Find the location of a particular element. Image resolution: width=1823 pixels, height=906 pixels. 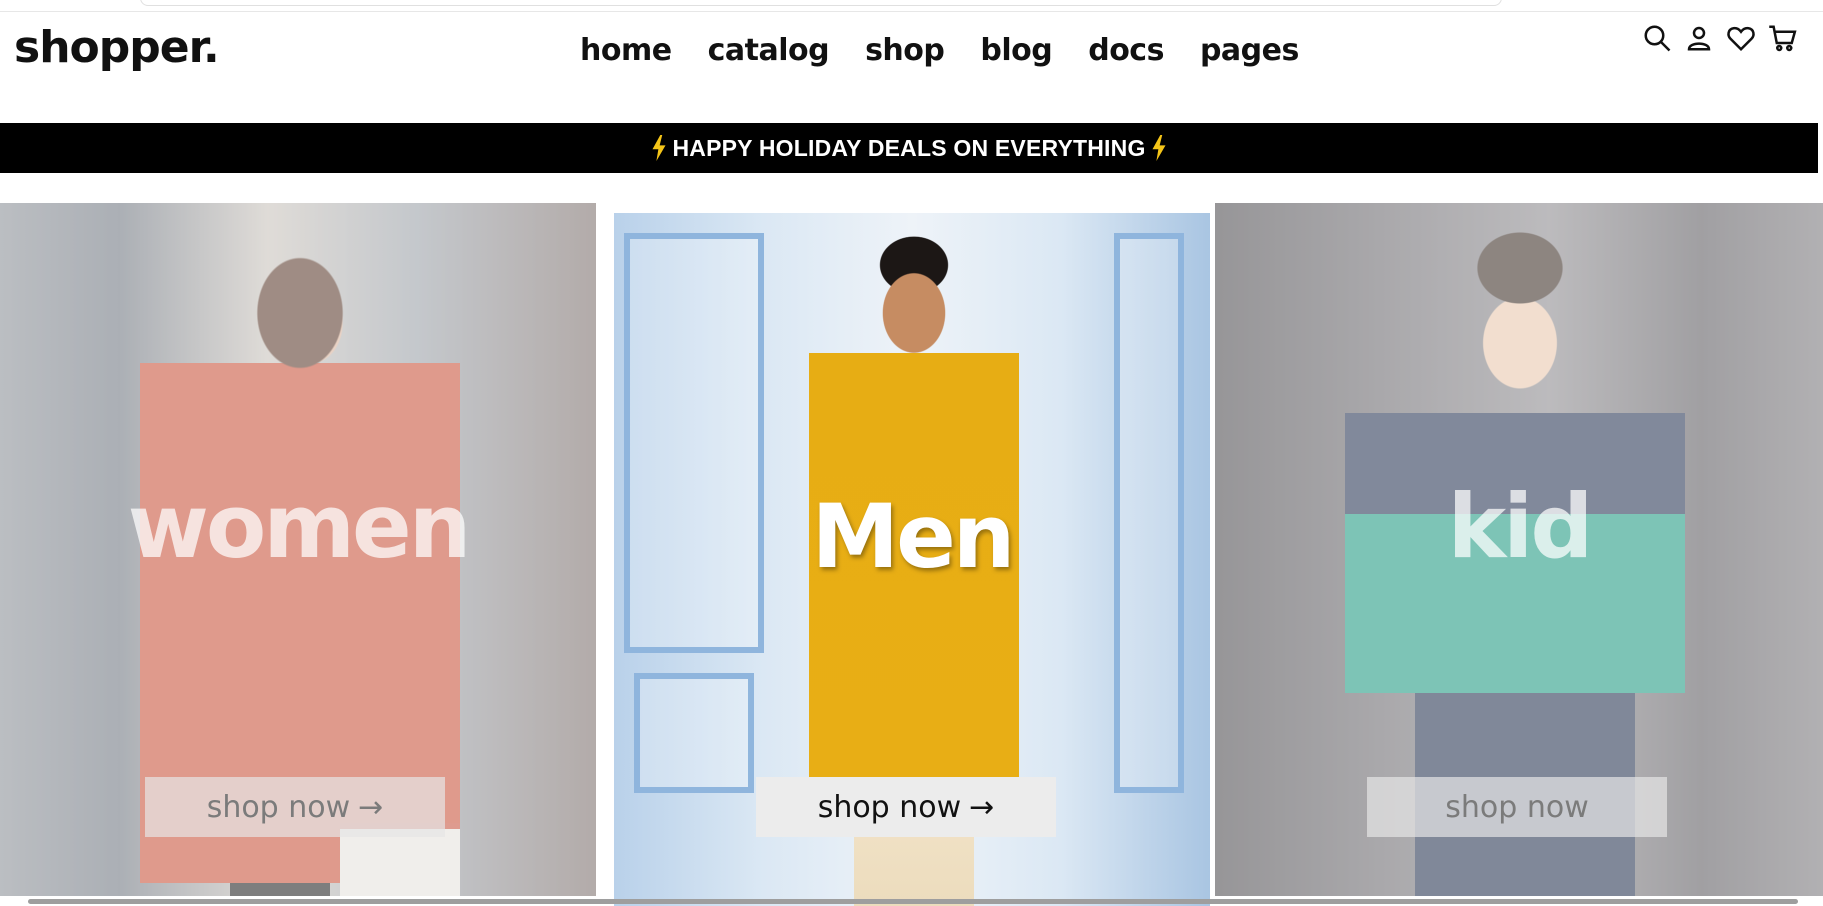

nav-item-catalog: catalog is located at coordinates (769, 51).